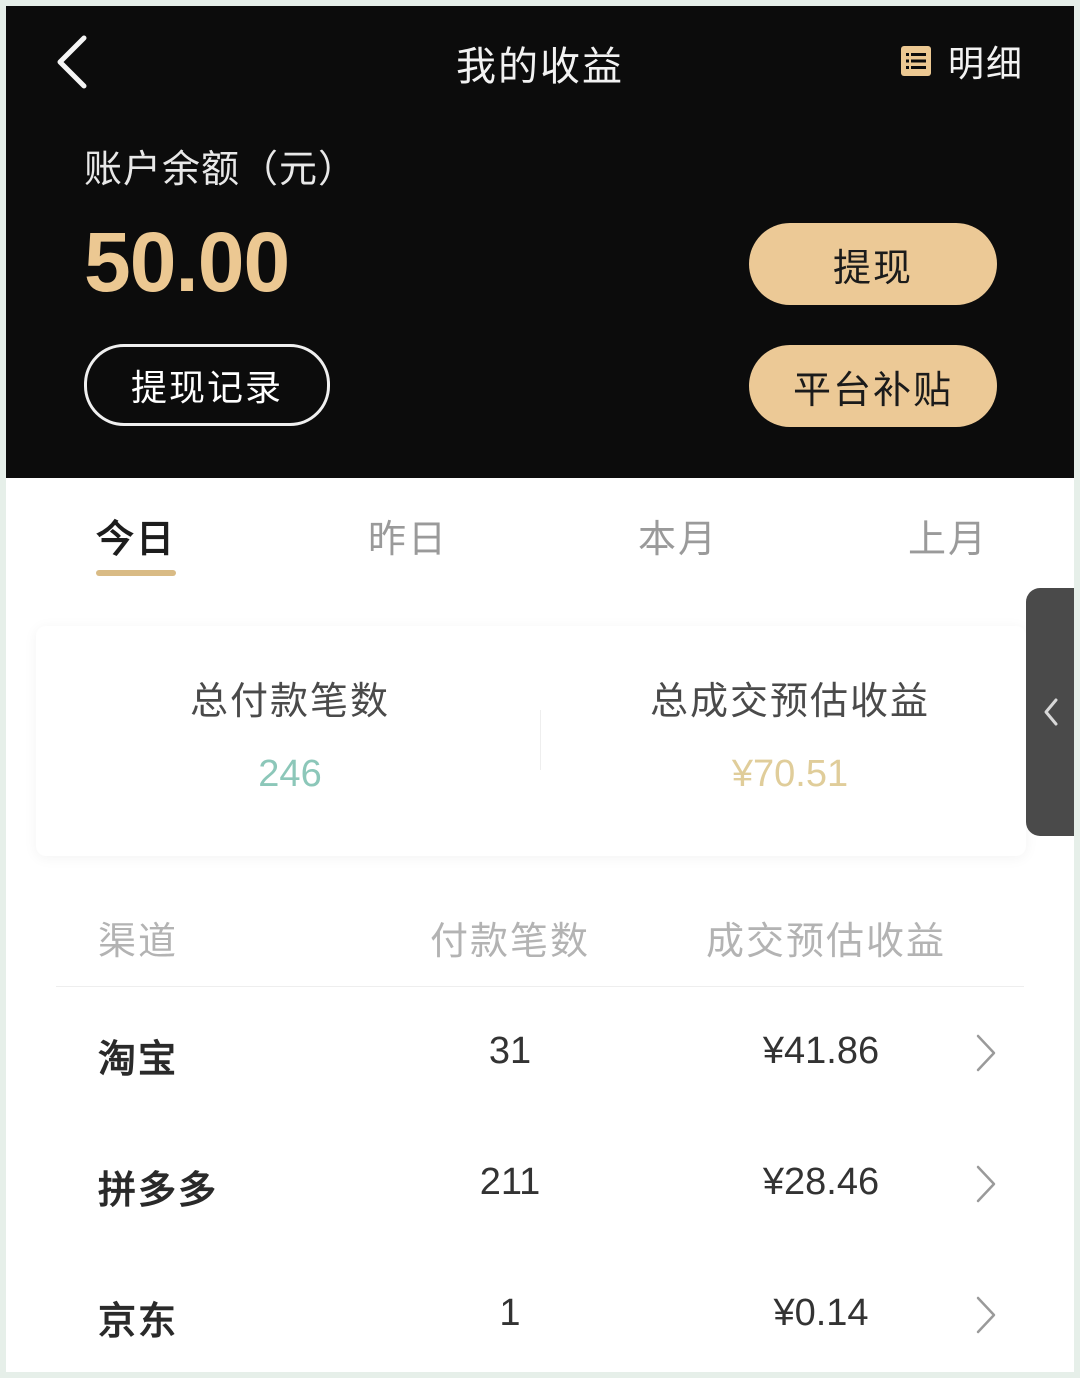 This screenshot has height=1378, width=1080. Describe the element at coordinates (873, 386) in the screenshot. I see `platform-subsidy-button: 平台补贴` at that location.